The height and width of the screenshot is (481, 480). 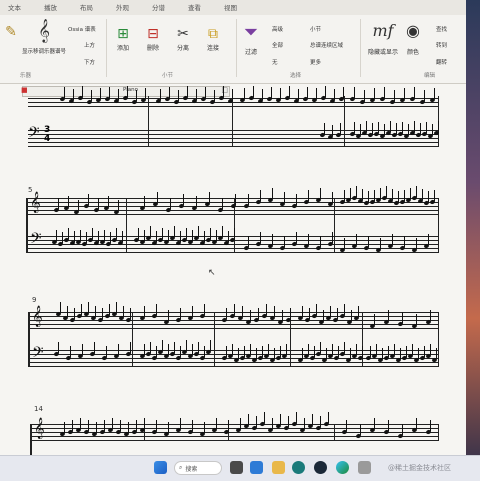 What do you see at coordinates (315, 29) in the screenshot?
I see `select-bar-button: 小节` at bounding box center [315, 29].